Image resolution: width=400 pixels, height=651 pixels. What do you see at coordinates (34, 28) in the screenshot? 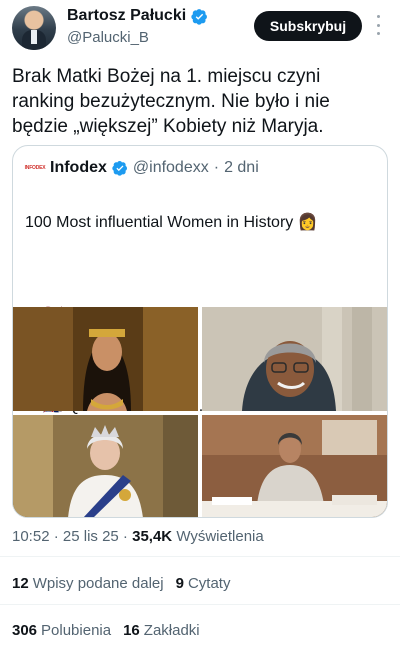
I see `avatar` at bounding box center [34, 28].